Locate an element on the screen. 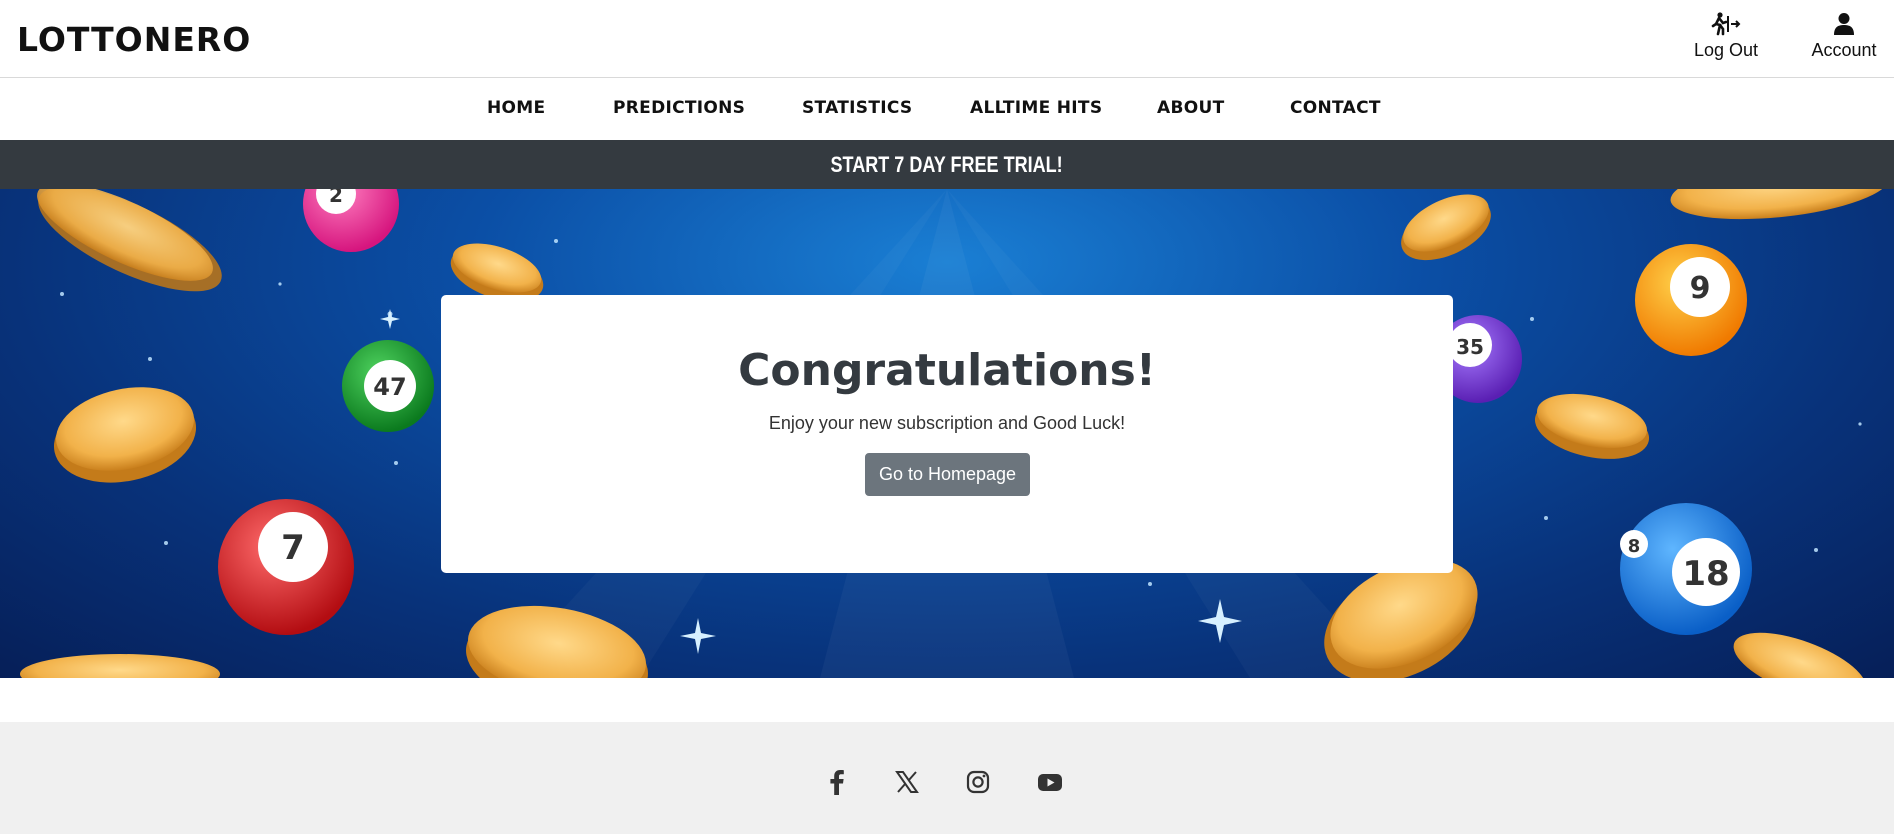 The height and width of the screenshot is (834, 1894). youtube-icon is located at coordinates (1050, 782).